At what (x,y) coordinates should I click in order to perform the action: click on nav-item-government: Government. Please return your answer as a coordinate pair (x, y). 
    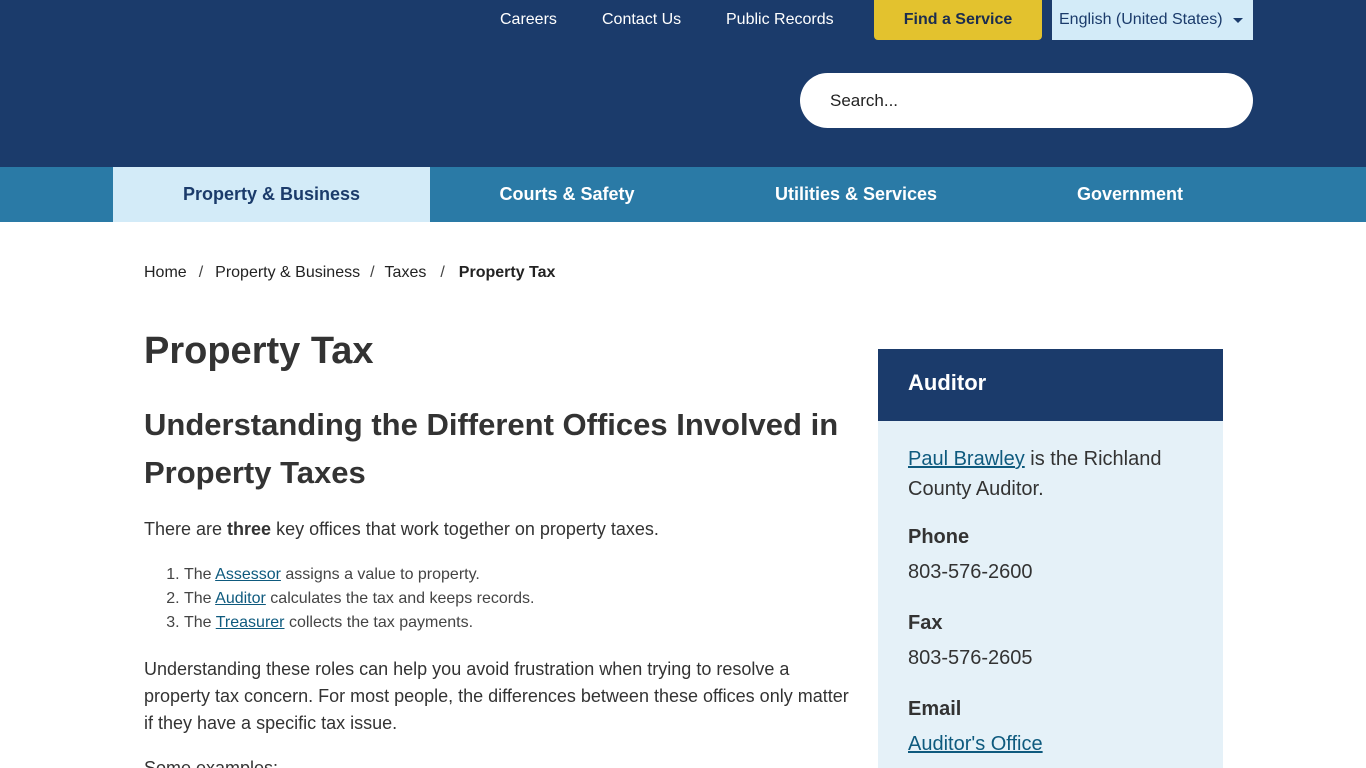
    Looking at the image, I should click on (1130, 194).